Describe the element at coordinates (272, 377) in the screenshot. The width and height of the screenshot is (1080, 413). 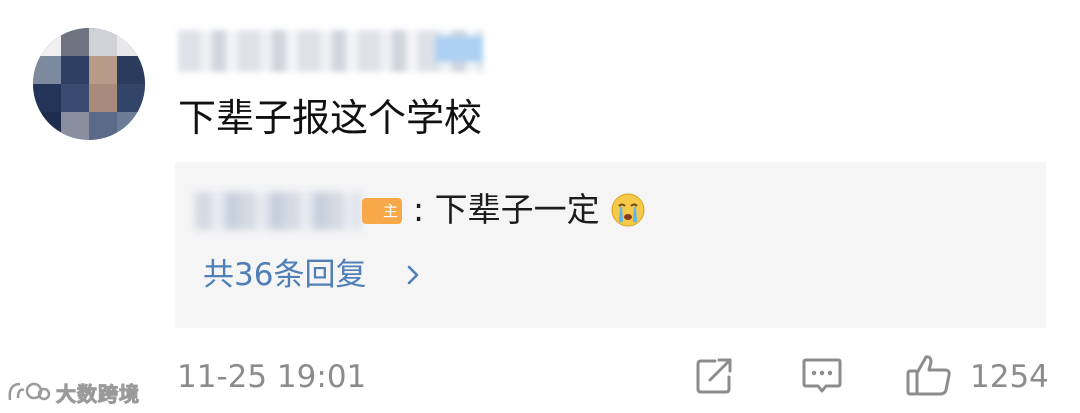
I see `comment-timestamp: 11-25 19:01` at that location.